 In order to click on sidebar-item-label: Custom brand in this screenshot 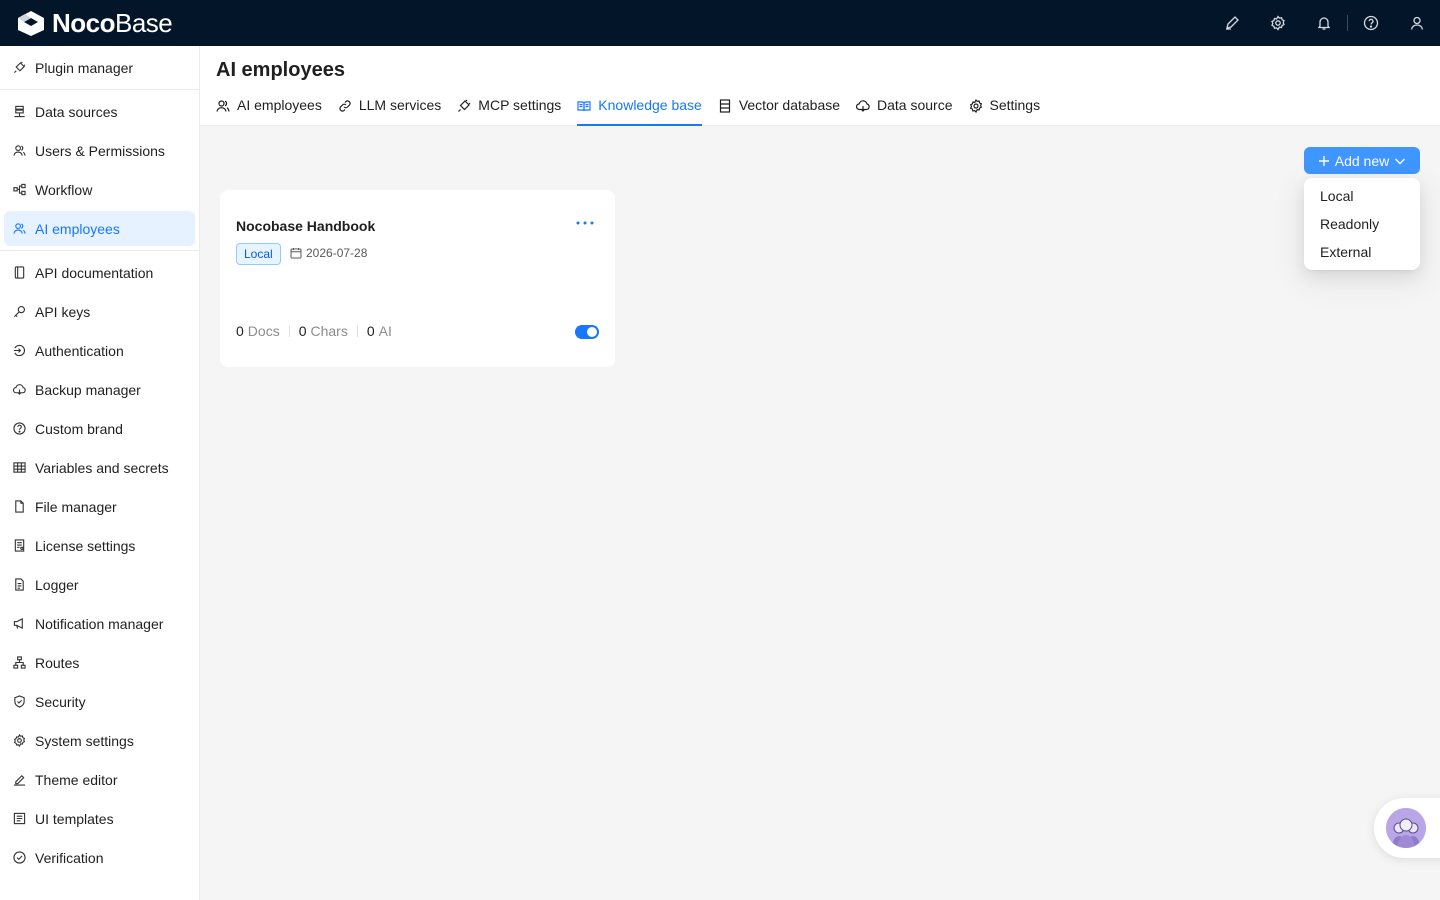, I will do `click(79, 428)`.